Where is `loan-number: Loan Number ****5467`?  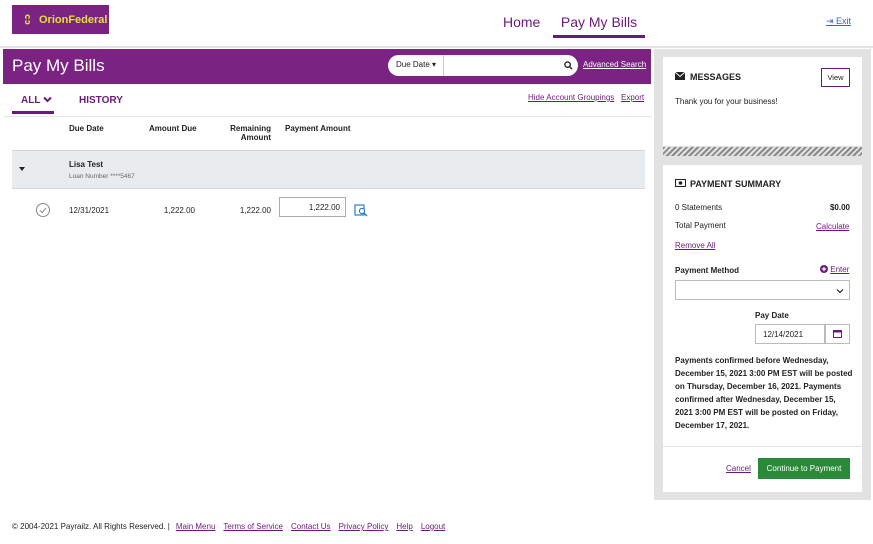 loan-number: Loan Number ****5467 is located at coordinates (102, 176).